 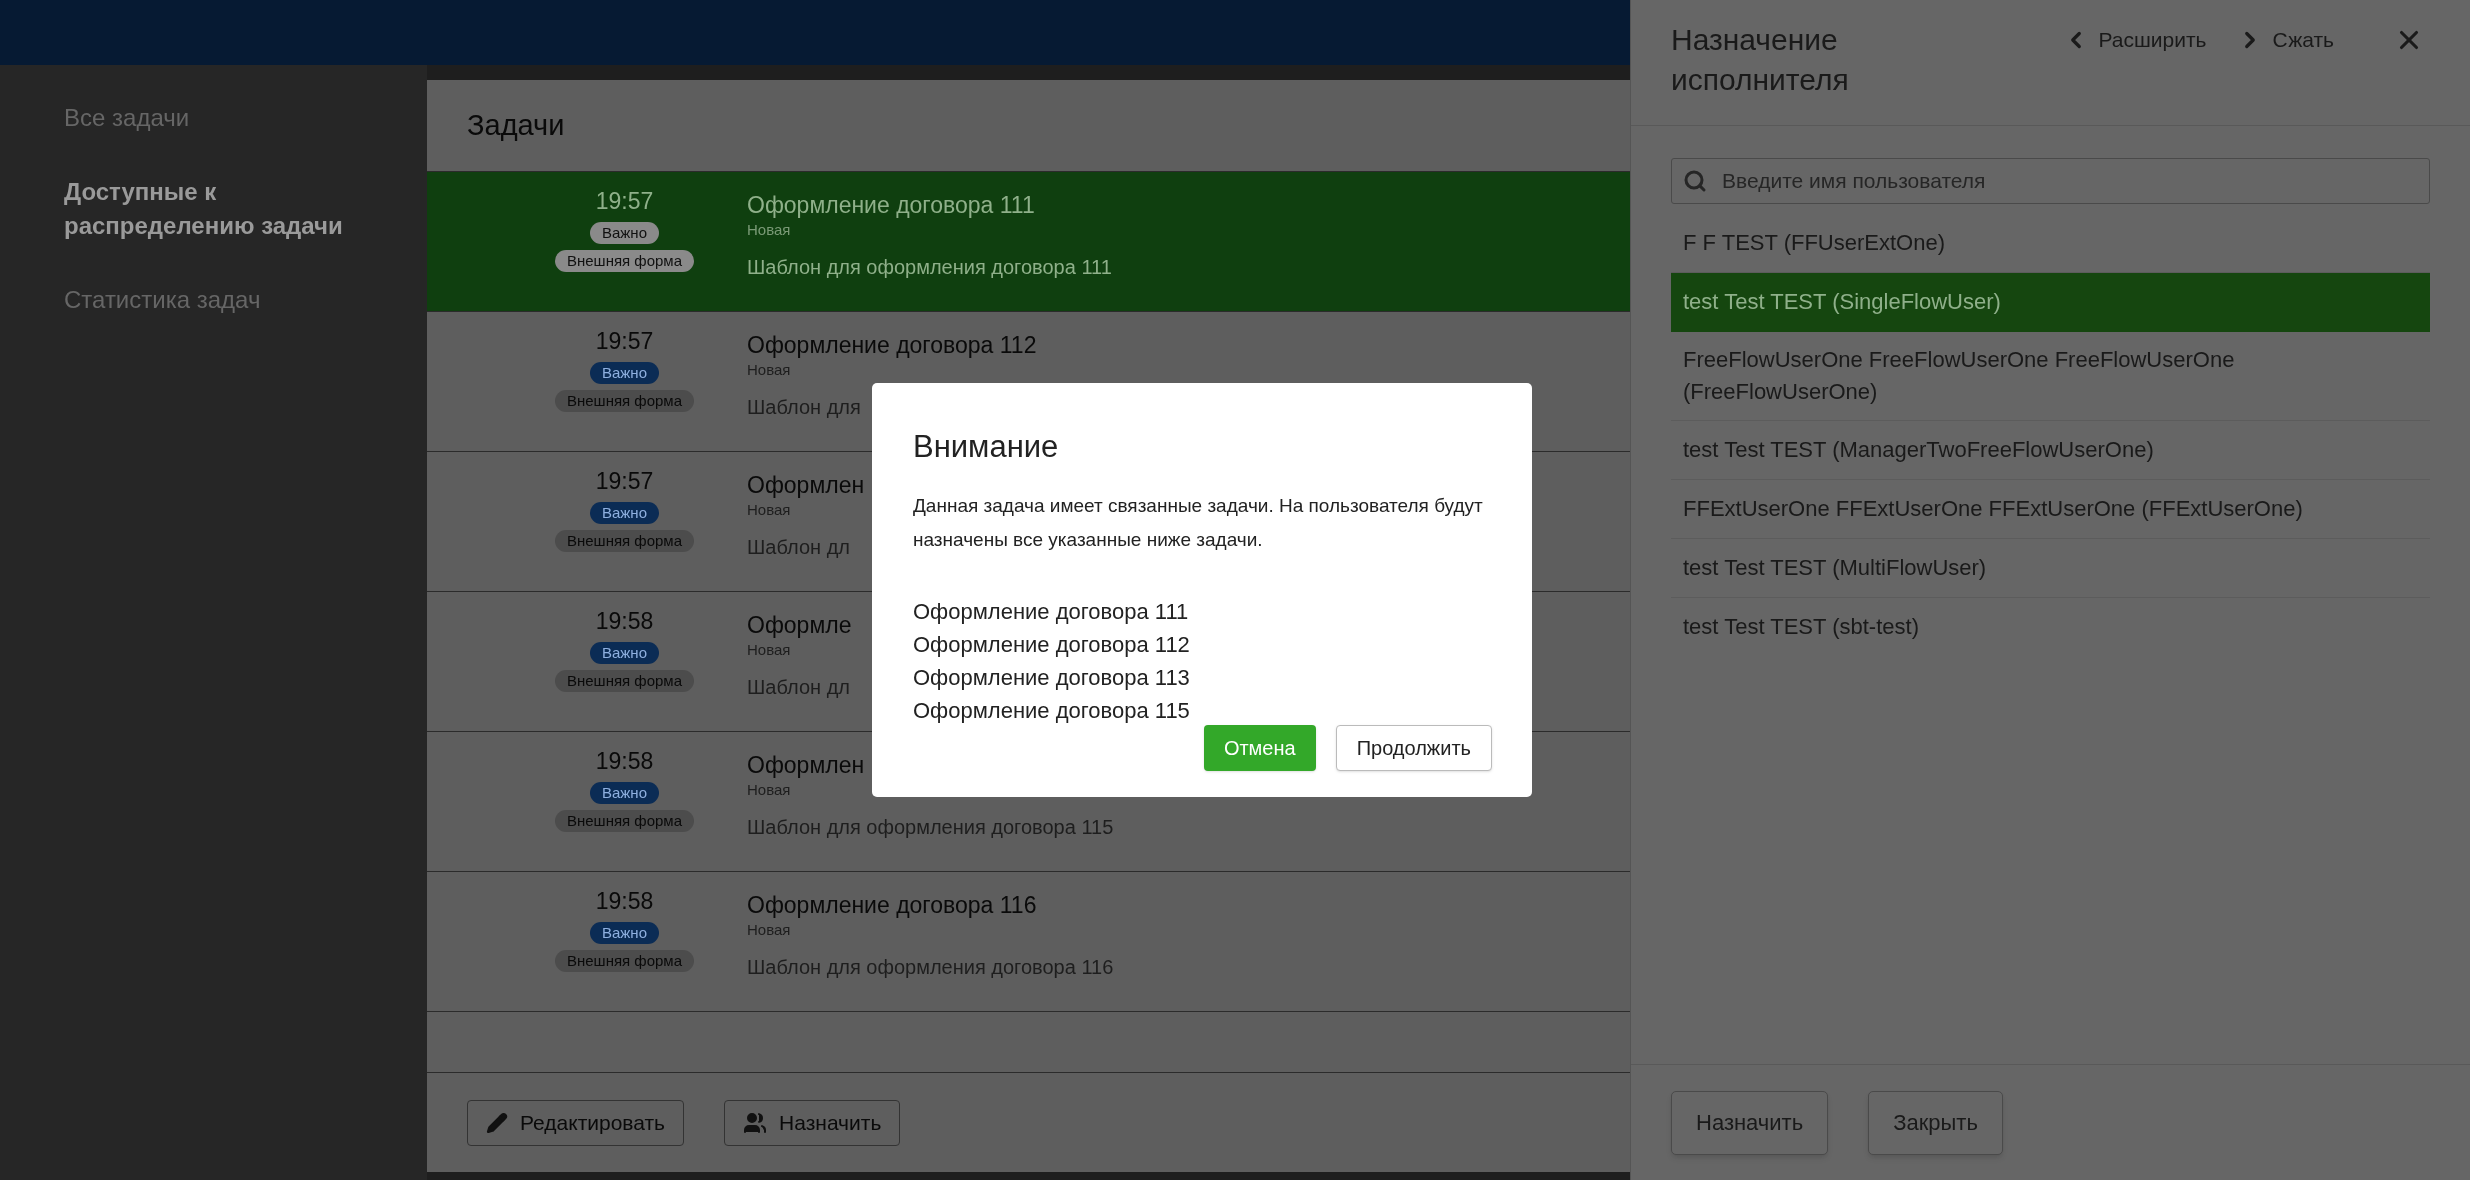 What do you see at coordinates (892, 905) in the screenshot?
I see `task-title: Оформление договора 116` at bounding box center [892, 905].